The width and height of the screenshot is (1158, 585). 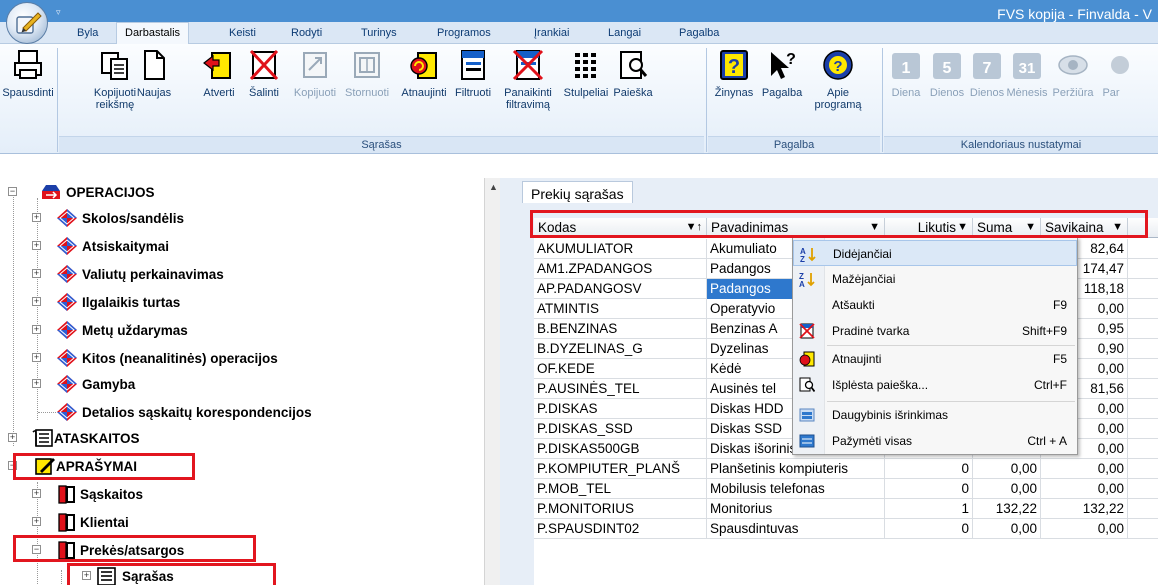 What do you see at coordinates (493, 187) in the screenshot?
I see `scroll-up-icon: ▲` at bounding box center [493, 187].